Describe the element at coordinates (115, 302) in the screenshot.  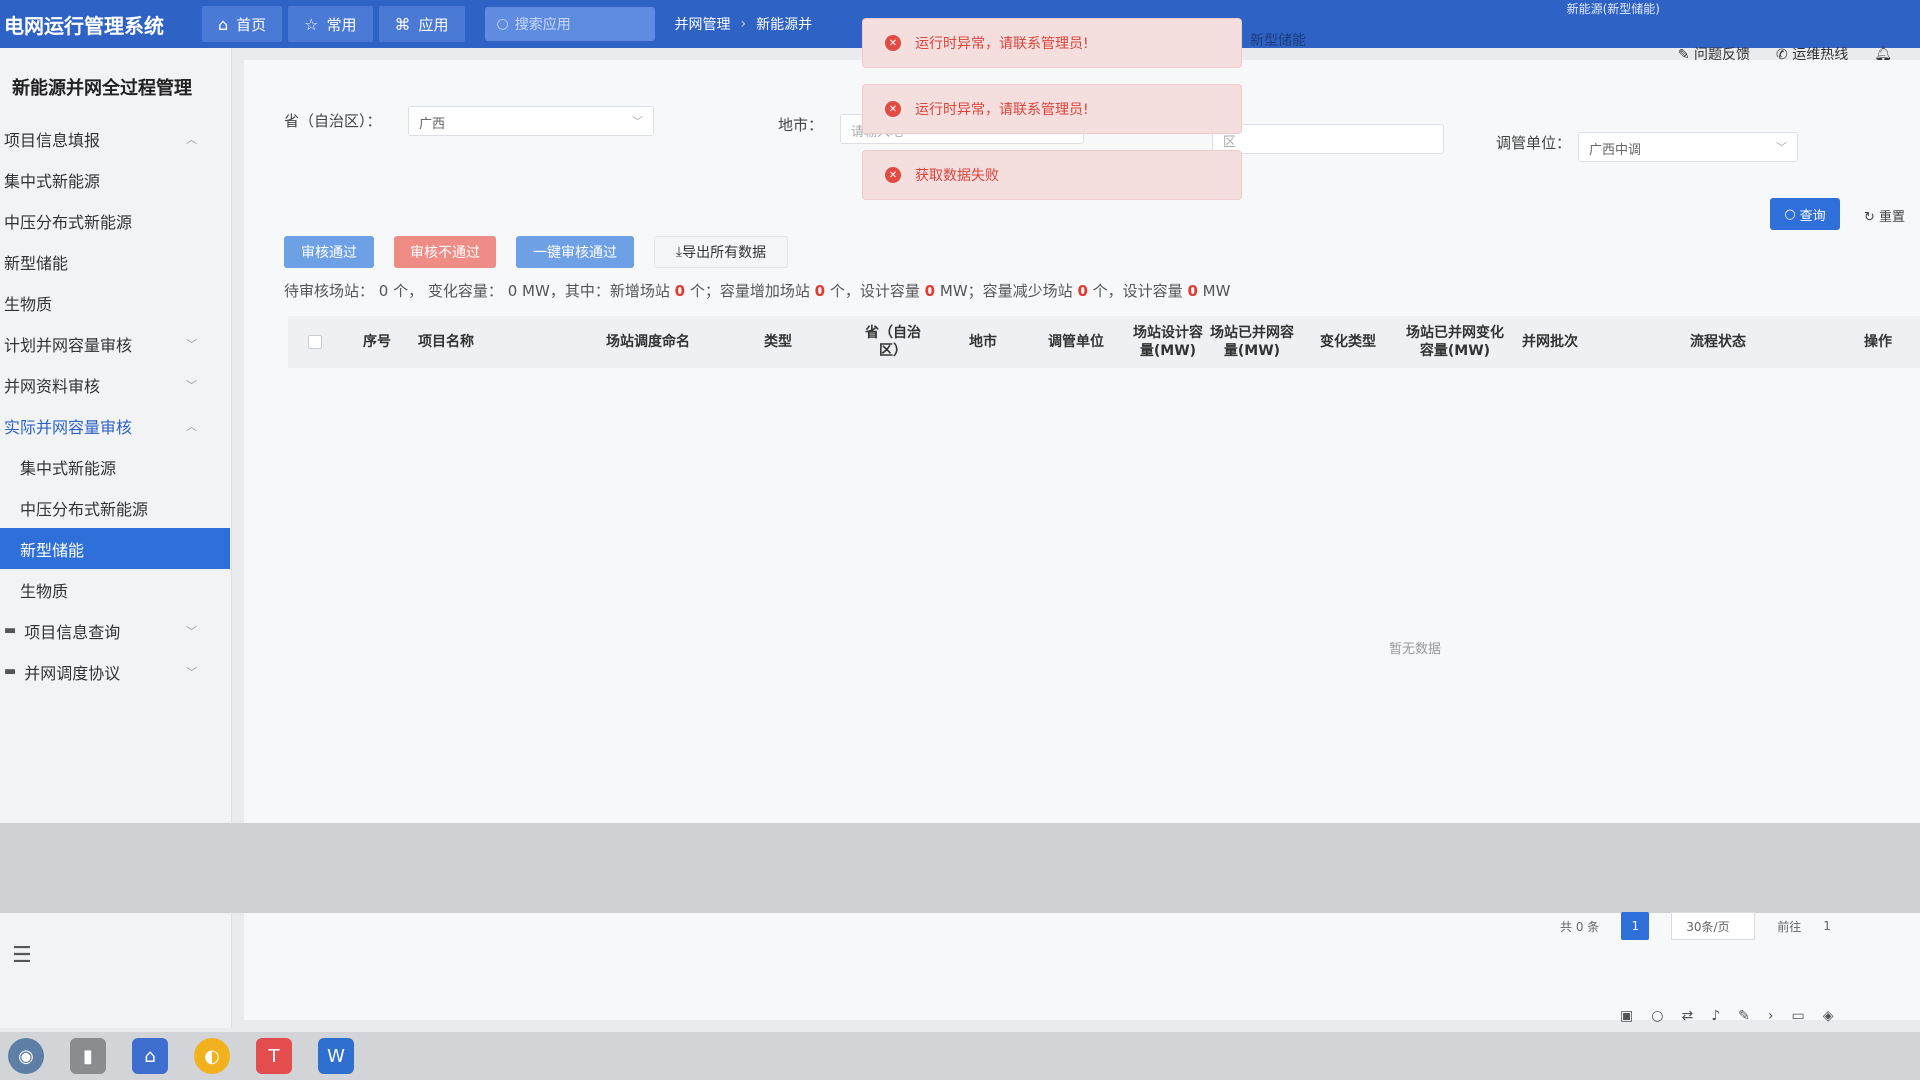
I see `sidebar-item-biomass: 生物质` at that location.